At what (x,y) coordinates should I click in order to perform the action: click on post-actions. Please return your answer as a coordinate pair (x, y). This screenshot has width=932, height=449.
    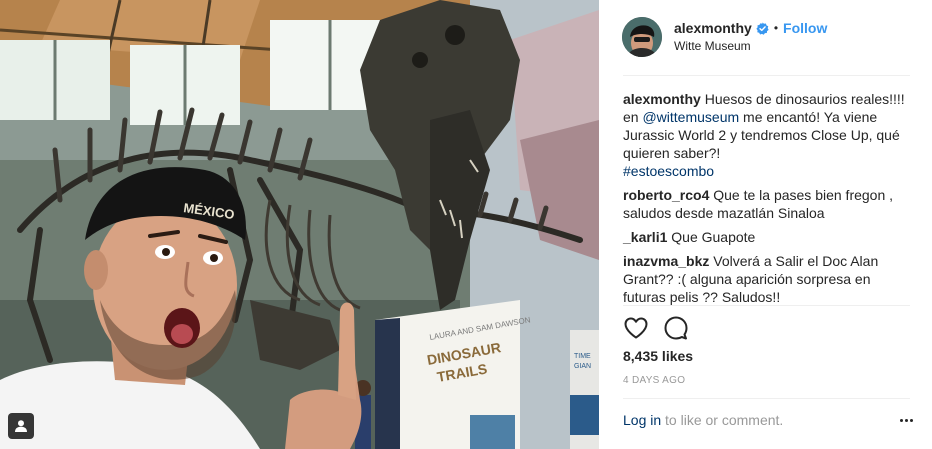
    Looking at the image, I should click on (663, 328).